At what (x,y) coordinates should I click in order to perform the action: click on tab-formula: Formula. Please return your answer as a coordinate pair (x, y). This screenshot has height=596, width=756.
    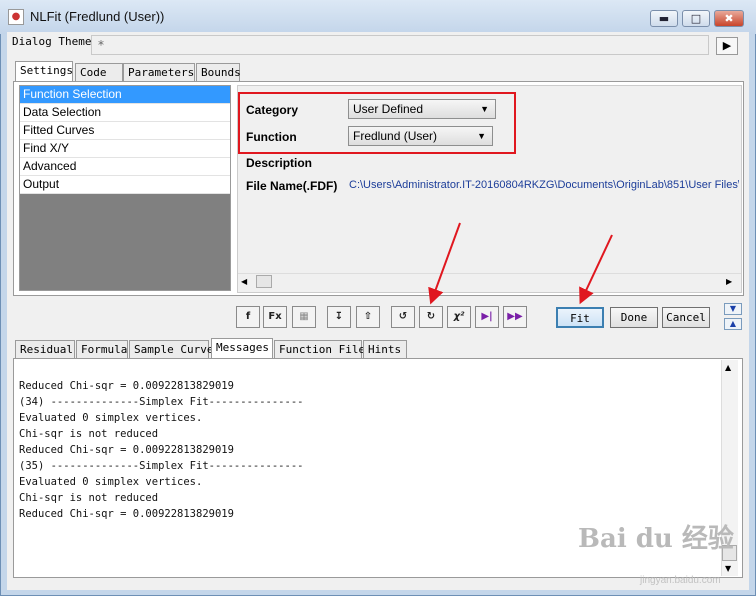
    Looking at the image, I should click on (102, 349).